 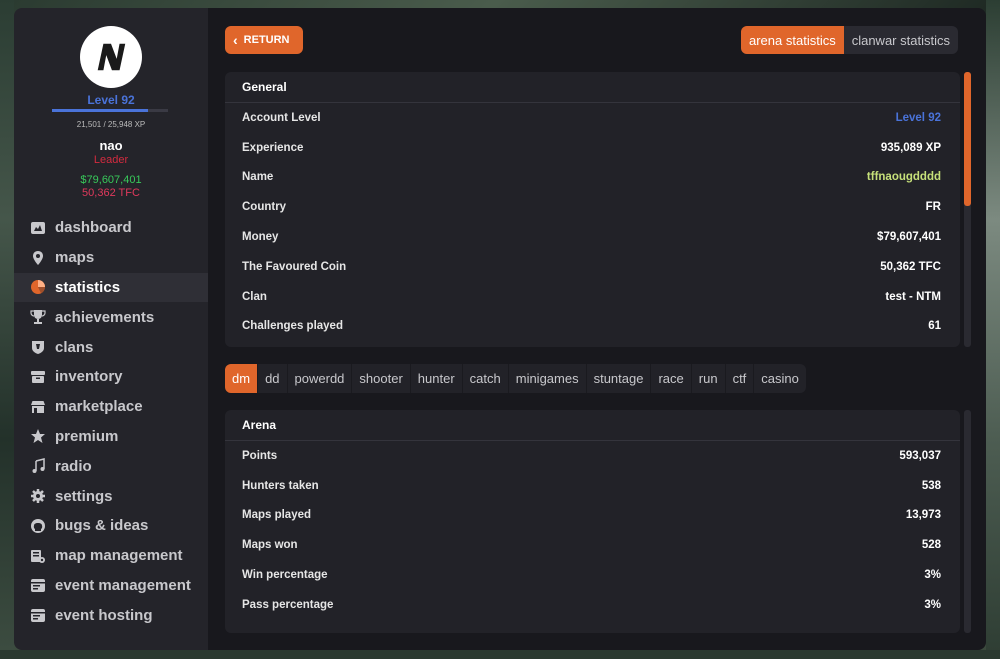 I want to click on row-value: $79,607,401, so click(x=909, y=237).